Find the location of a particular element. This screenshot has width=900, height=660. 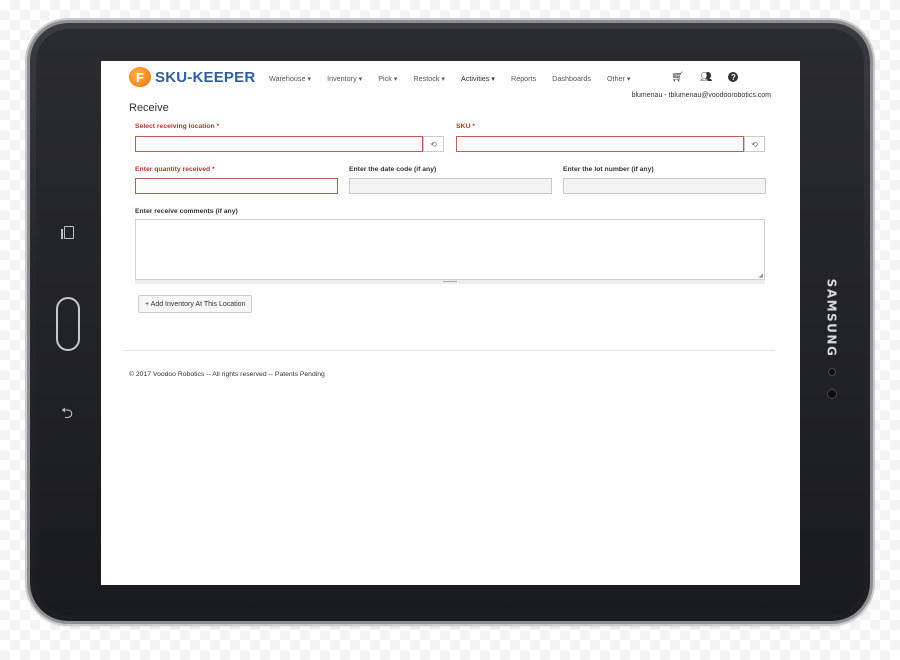

back-icon: ⮌ is located at coordinates (67, 415).